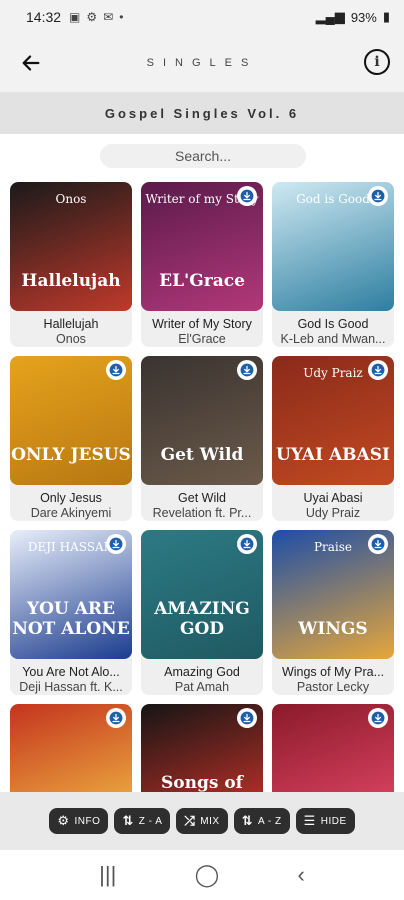 This screenshot has height=900, width=404. I want to click on sort-az-label: A - Z, so click(269, 821).